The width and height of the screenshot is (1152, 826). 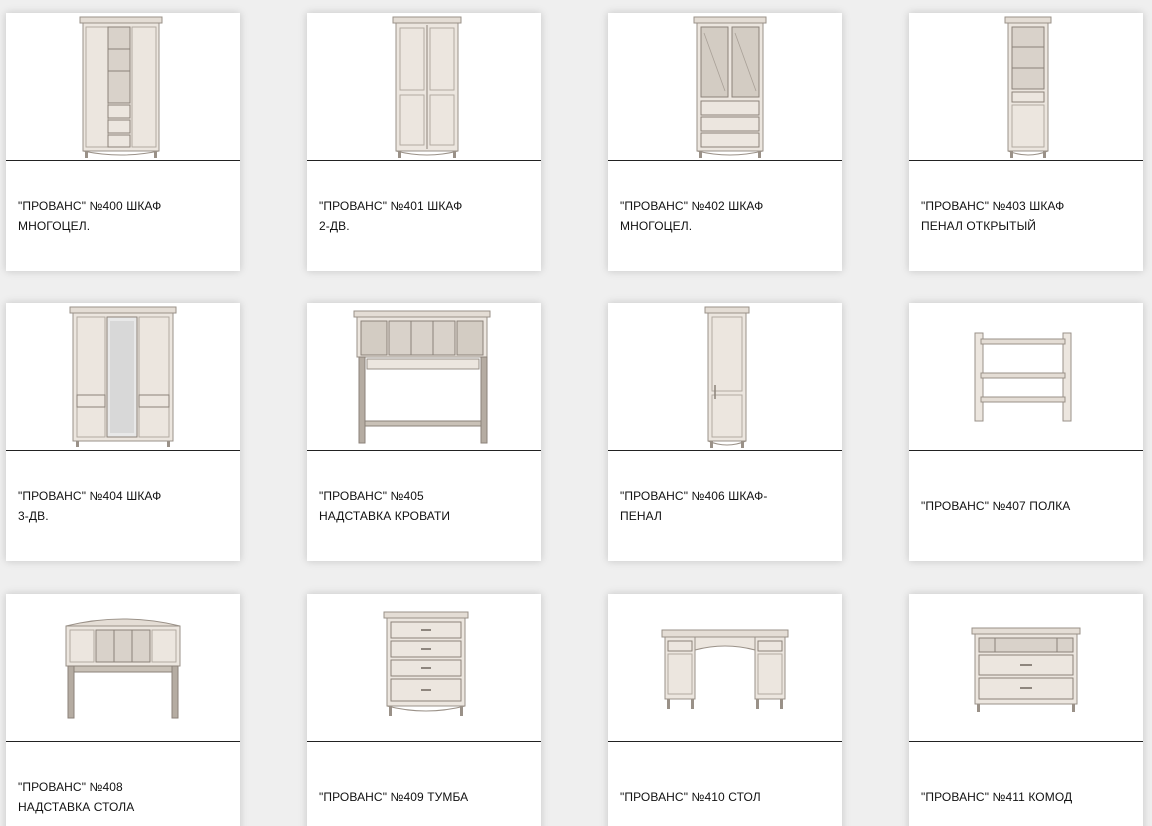 I want to click on product-card: "ПРОВАНС" №411 КОМОД, so click(x=1026, y=710).